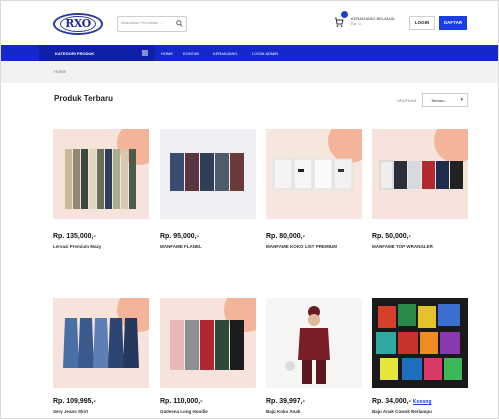  I want to click on product-card: Rp. 80,000,- MANFAME KOKO LIST PREMIUM, so click(314, 194).